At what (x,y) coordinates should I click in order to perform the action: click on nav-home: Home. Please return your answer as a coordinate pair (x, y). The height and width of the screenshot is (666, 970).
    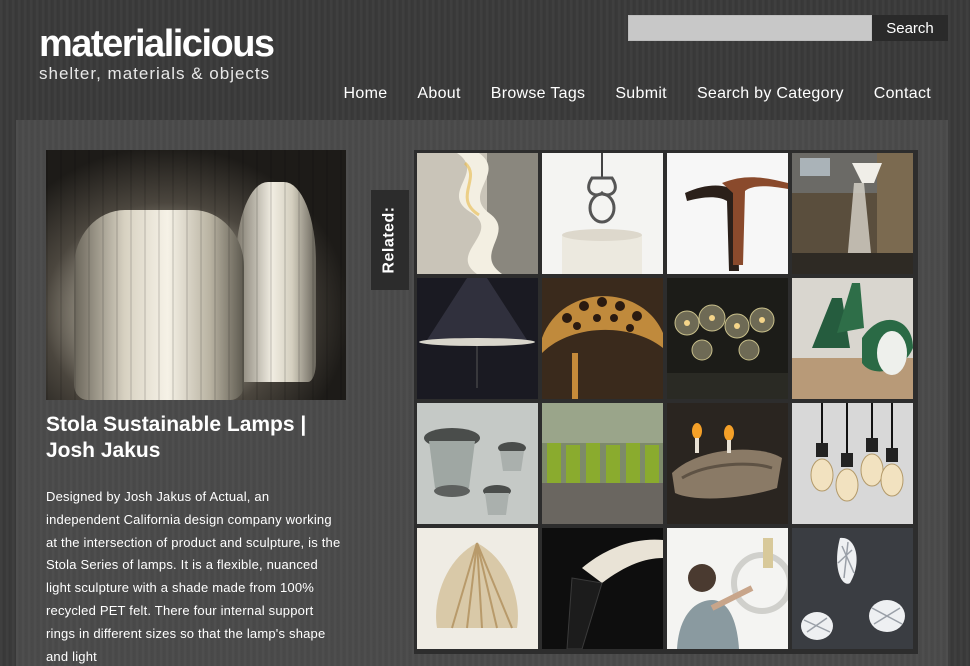
    Looking at the image, I should click on (366, 94).